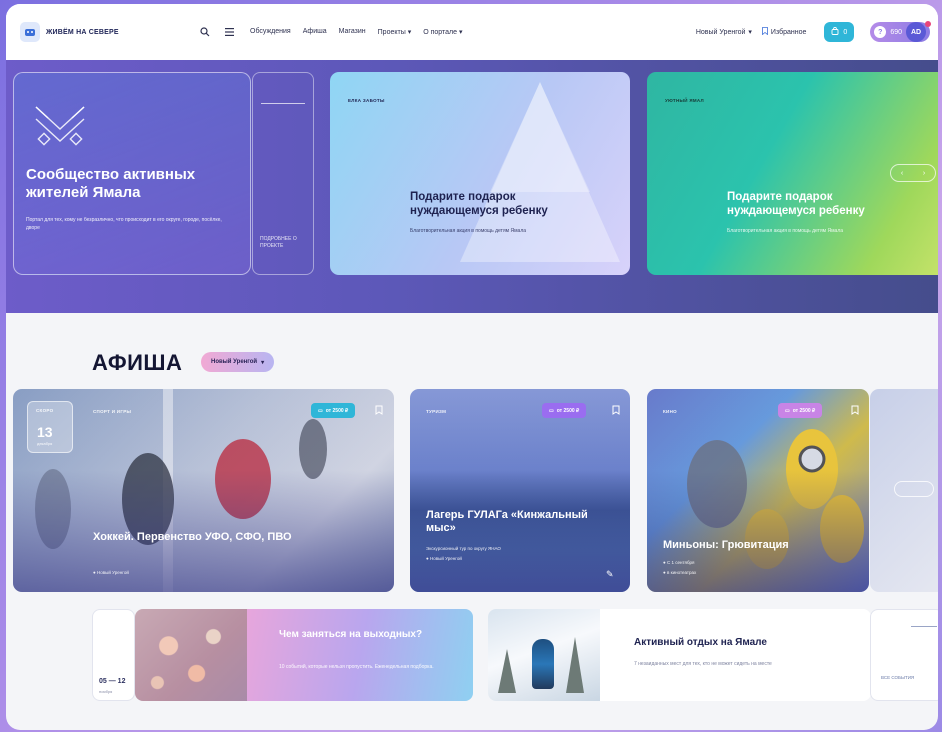 The image size is (942, 732). I want to click on arrow-left-icon: ‹, so click(902, 173).